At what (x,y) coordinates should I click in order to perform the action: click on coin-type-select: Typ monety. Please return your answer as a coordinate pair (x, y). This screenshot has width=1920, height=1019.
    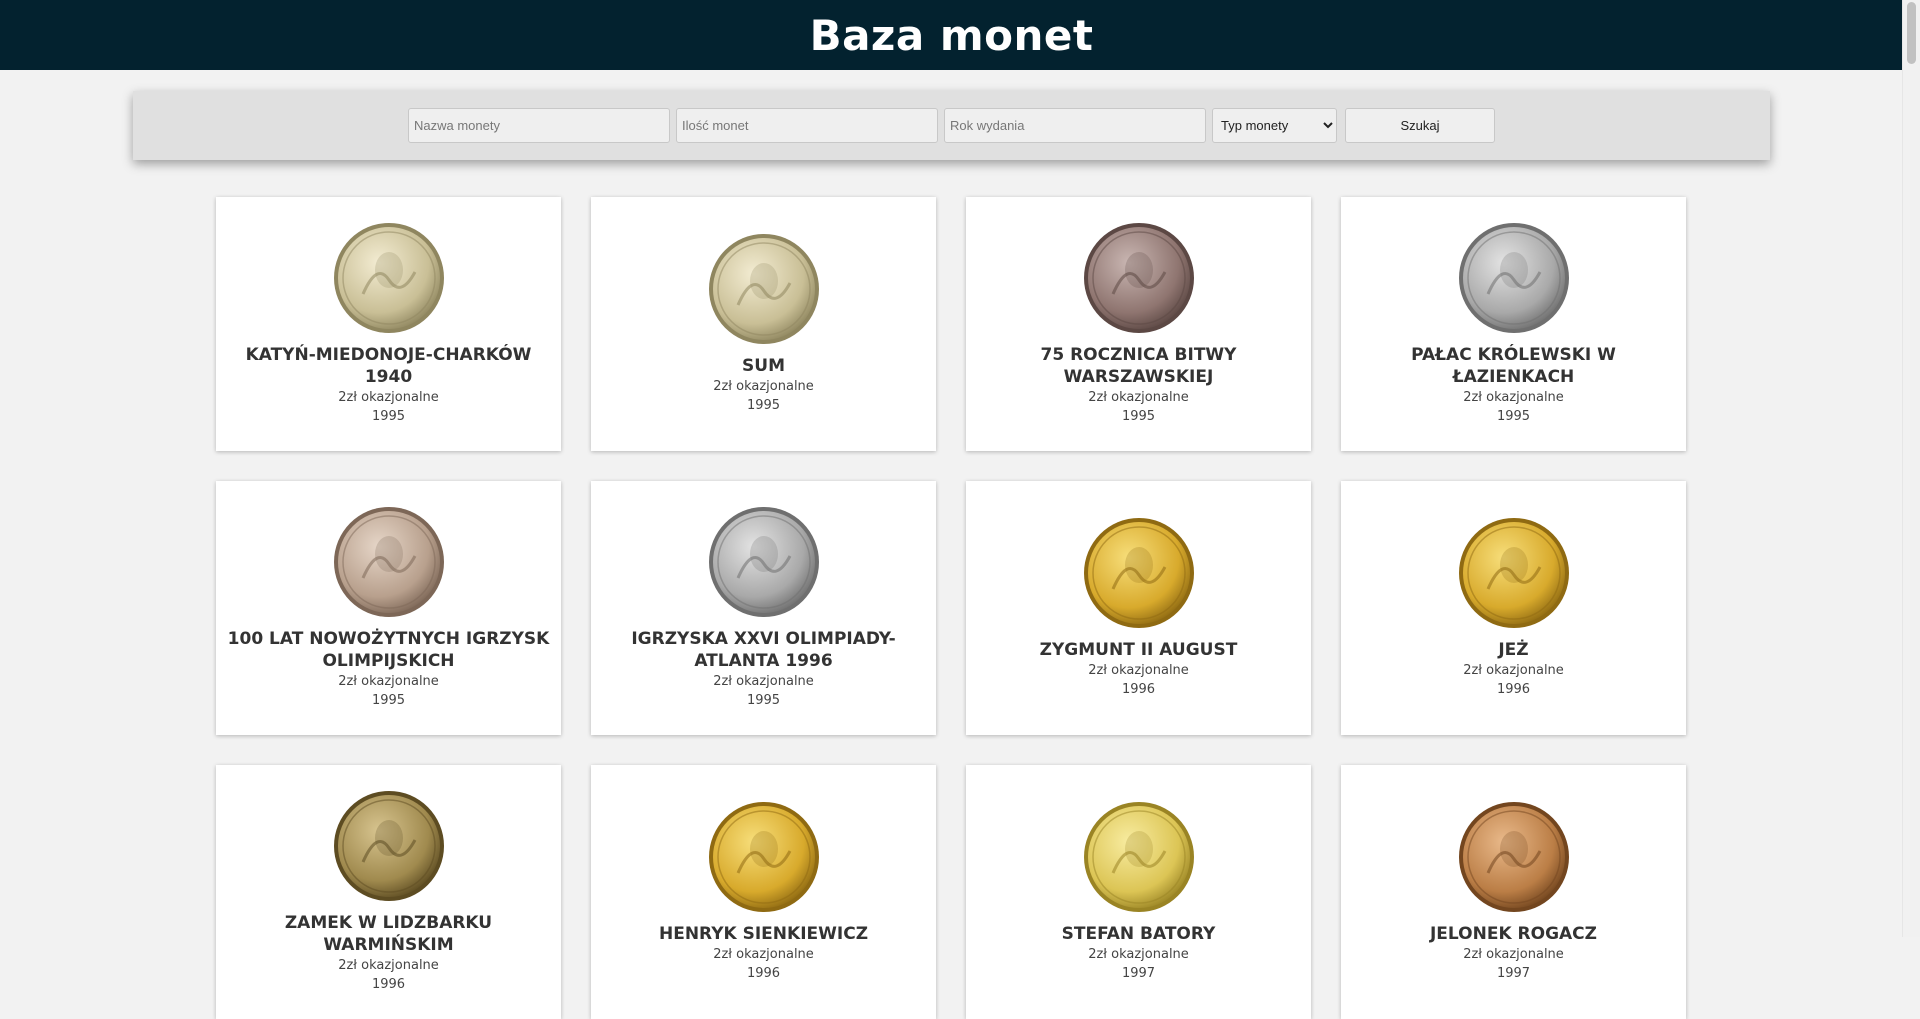
    Looking at the image, I should click on (1274, 125).